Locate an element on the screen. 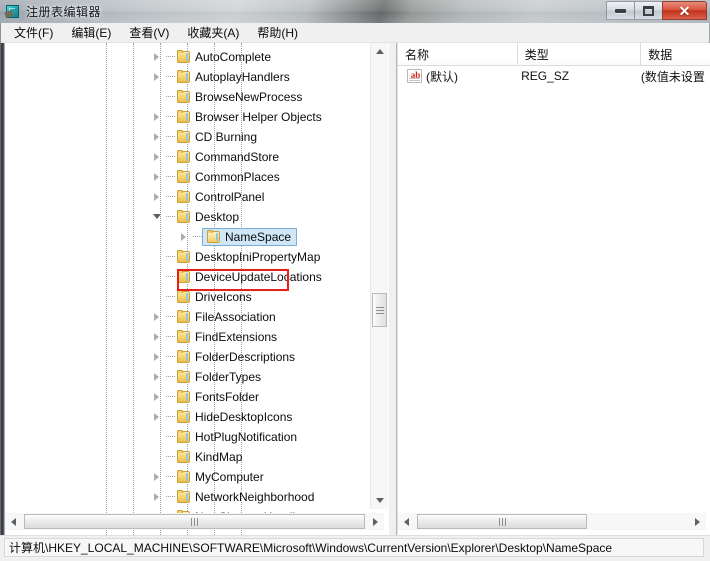 This screenshot has height=561, width=710. tree-item-folderdescriptions: FolderDescriptions is located at coordinates (191, 357).